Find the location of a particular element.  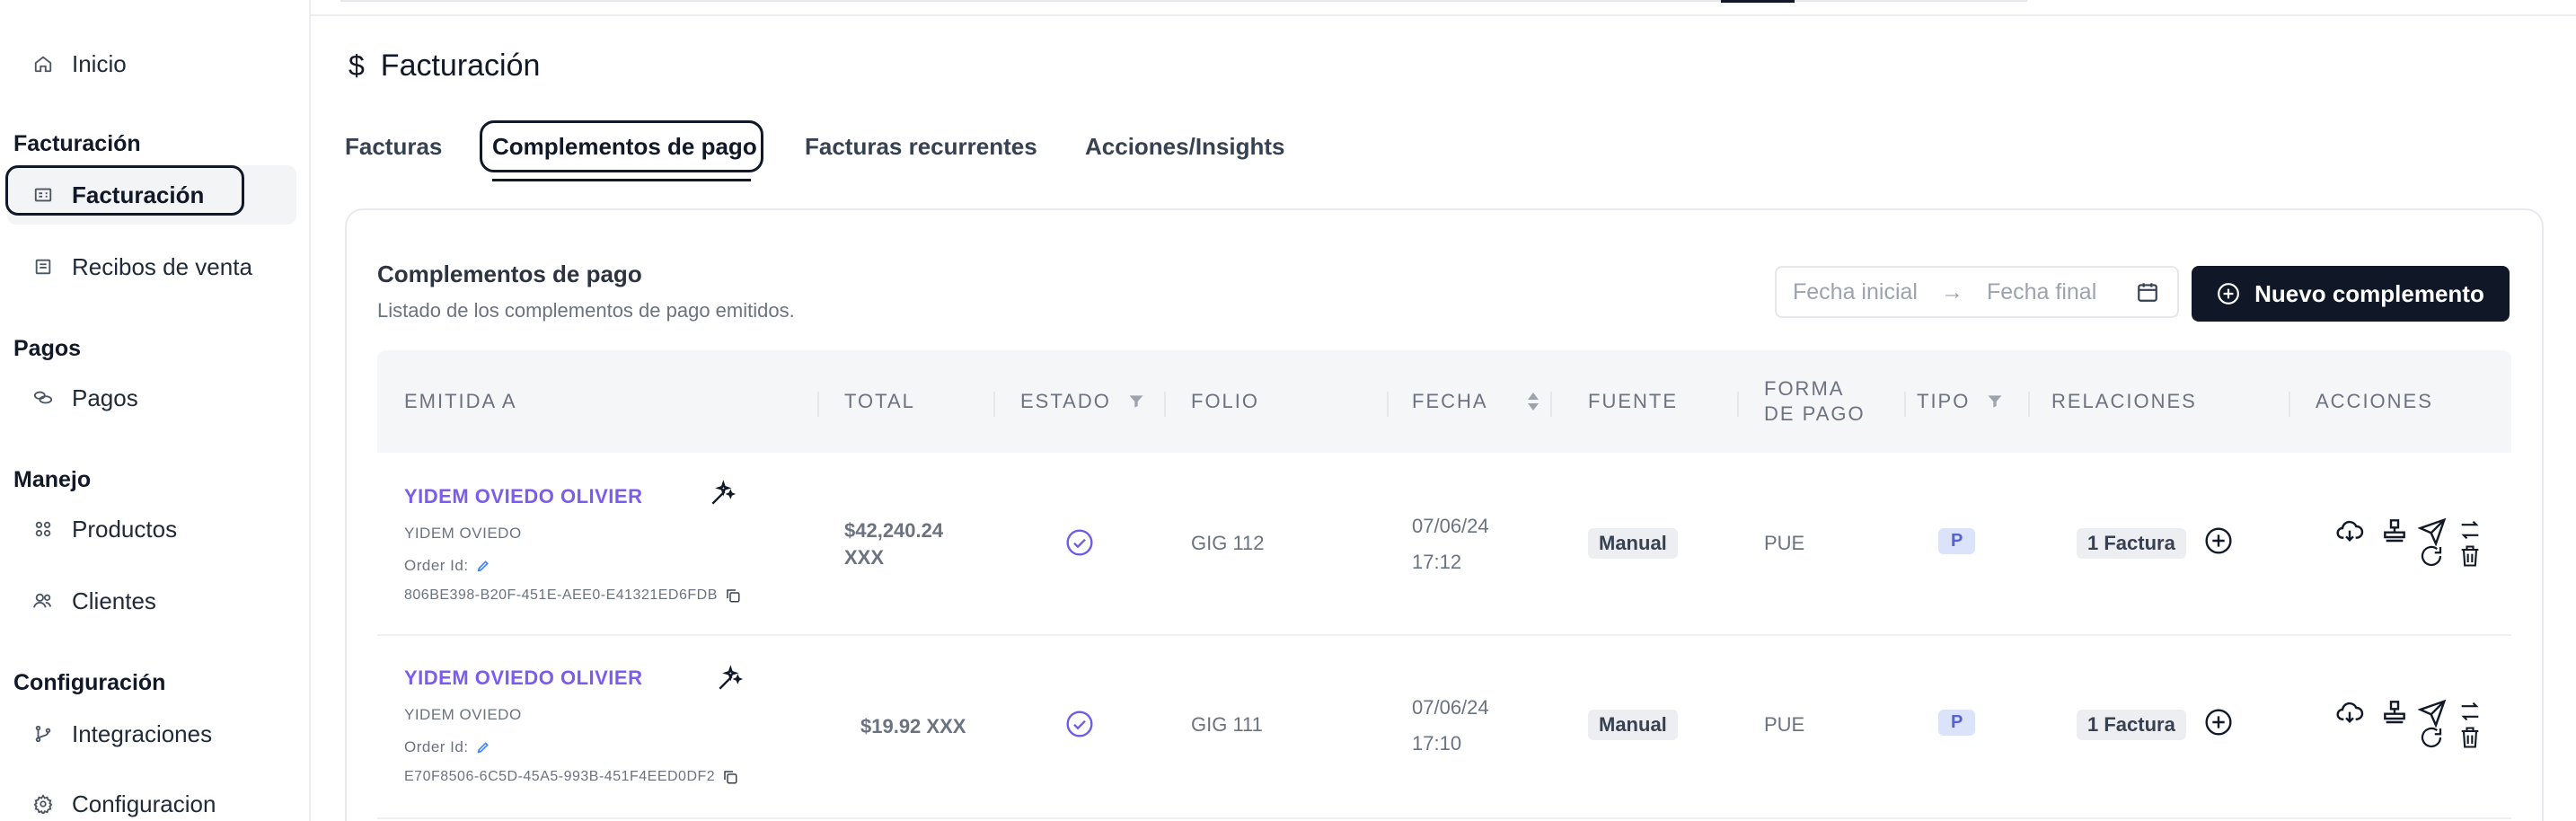

date-range-picker: Fecha inicial → Fecha final is located at coordinates (1977, 292).